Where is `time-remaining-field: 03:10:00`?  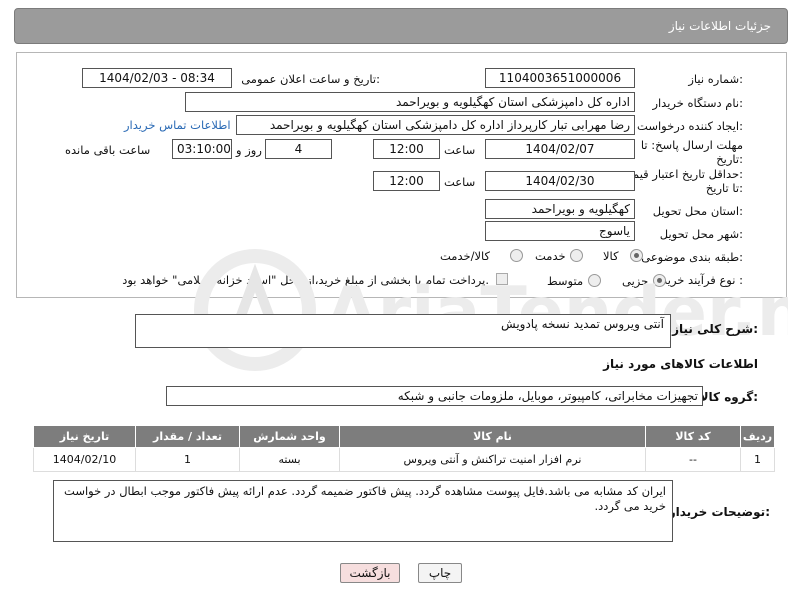 time-remaining-field: 03:10:00 is located at coordinates (202, 149).